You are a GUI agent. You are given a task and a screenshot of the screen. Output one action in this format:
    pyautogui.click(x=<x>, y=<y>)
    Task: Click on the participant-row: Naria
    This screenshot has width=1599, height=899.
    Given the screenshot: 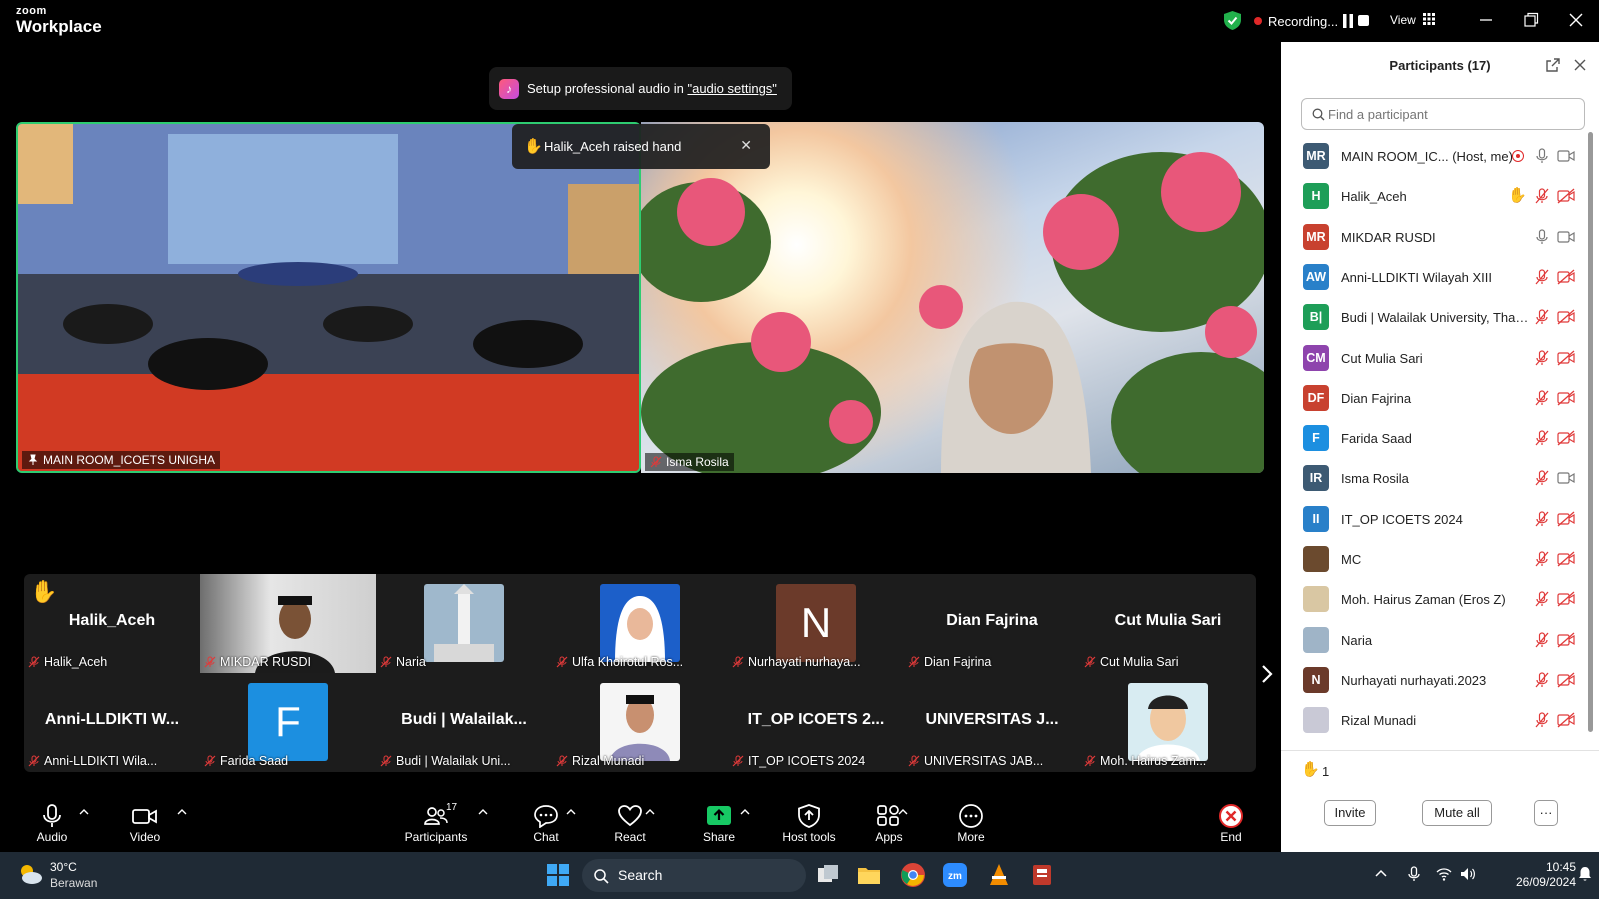 What is the action you would take?
    pyautogui.click(x=1435, y=640)
    